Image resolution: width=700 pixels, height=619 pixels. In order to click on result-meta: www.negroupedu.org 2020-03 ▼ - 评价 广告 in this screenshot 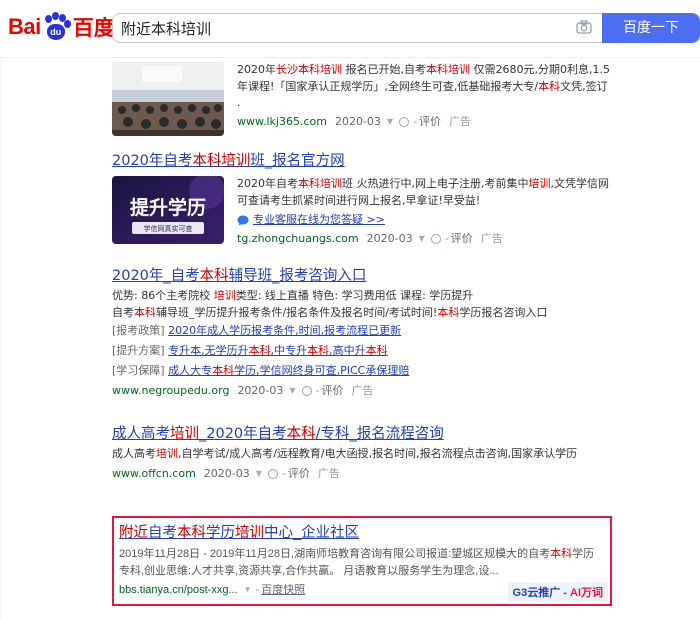, I will do `click(362, 391)`.